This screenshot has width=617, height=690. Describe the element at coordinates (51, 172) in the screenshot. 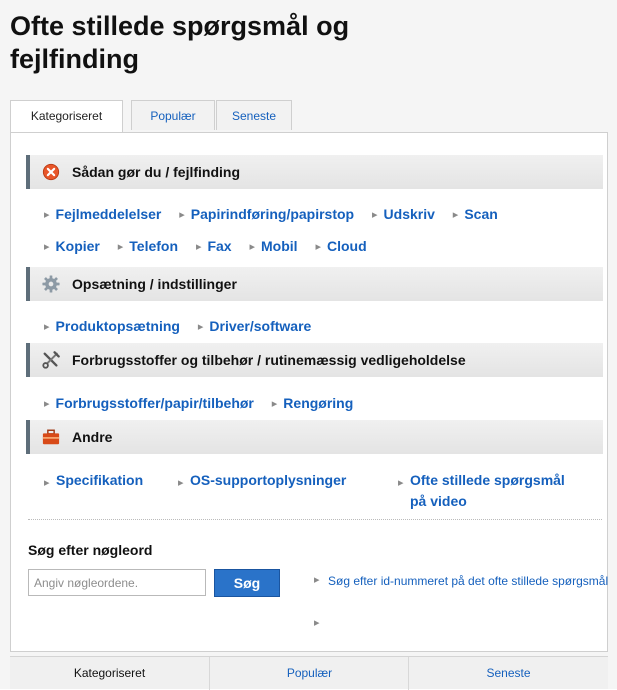

I see `error-circle-icon` at that location.